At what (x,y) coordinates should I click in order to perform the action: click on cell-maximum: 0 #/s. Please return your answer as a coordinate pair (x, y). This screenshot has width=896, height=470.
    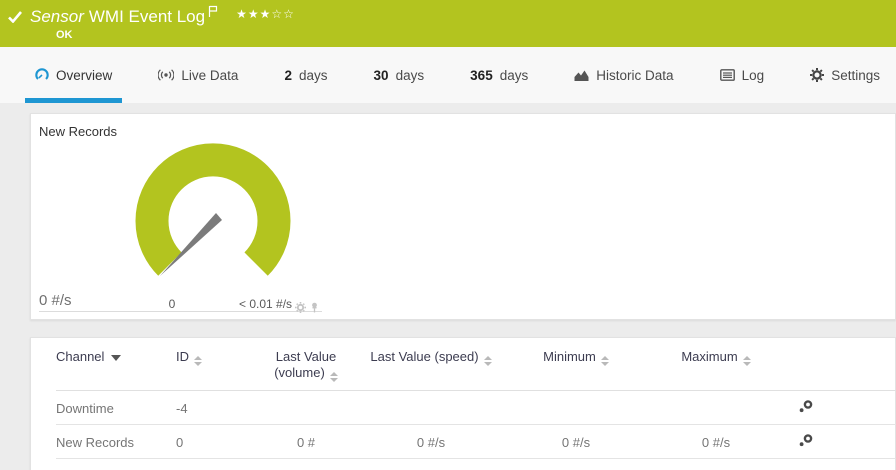
    Looking at the image, I should click on (716, 441).